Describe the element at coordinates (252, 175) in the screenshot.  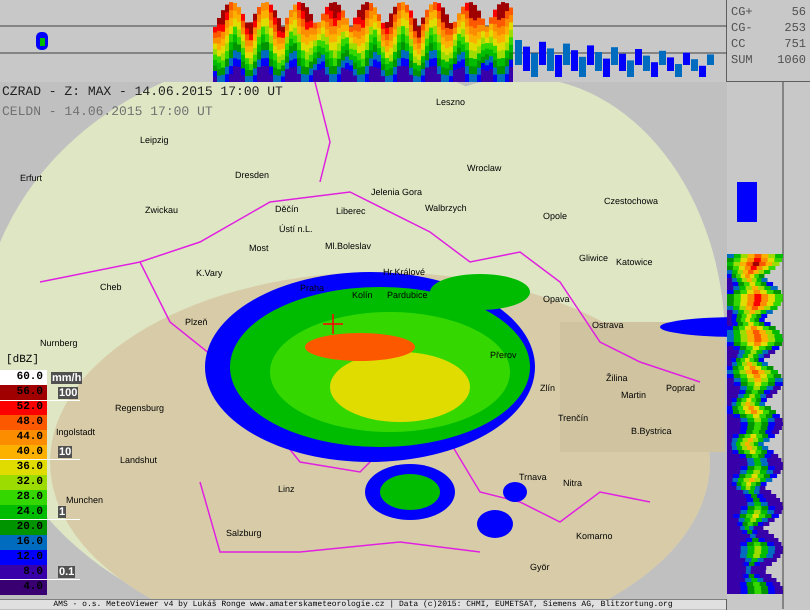
I see `city-label: Dresden` at that location.